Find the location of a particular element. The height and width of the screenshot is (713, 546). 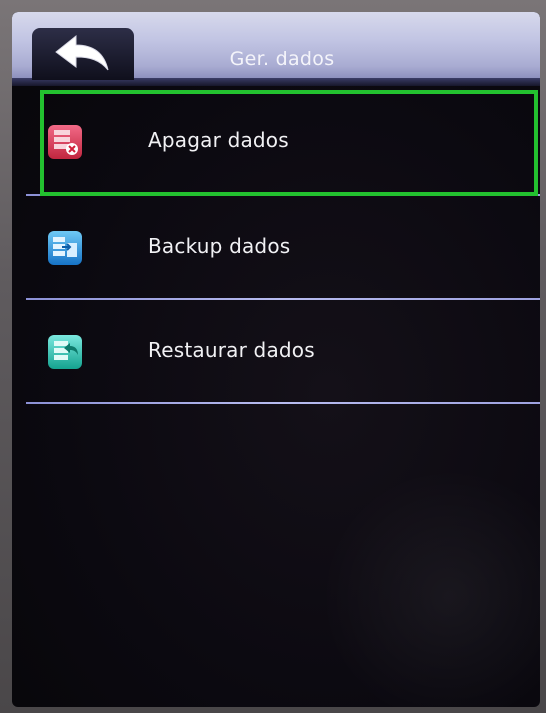

menu-item-restore-data: Restaurar dados is located at coordinates (276, 354).